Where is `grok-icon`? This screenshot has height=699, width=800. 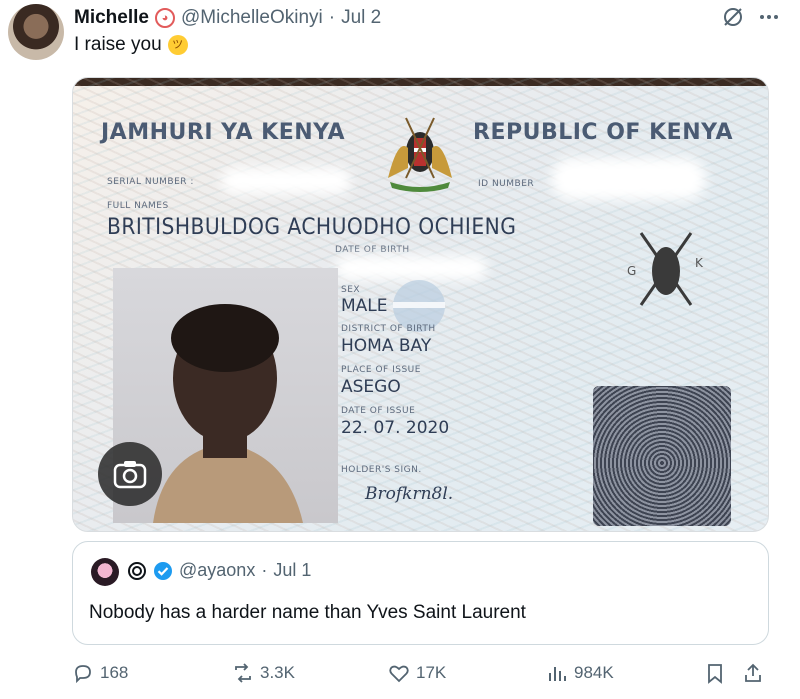
grok-icon is located at coordinates (733, 20).